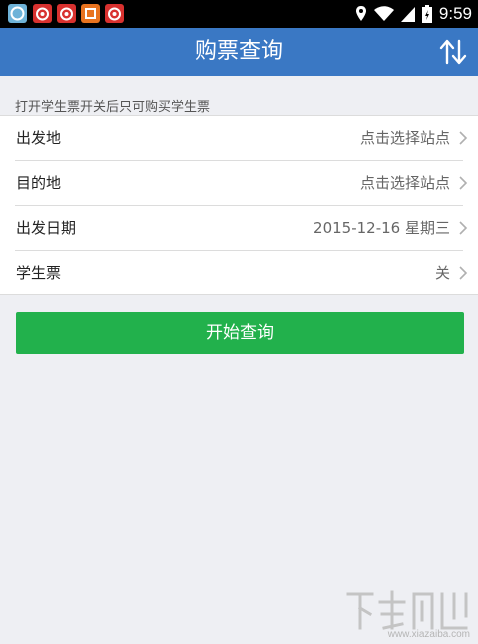 This screenshot has height=644, width=478. Describe the element at coordinates (404, 183) in the screenshot. I see `destination-value: 点击选择站点` at that location.